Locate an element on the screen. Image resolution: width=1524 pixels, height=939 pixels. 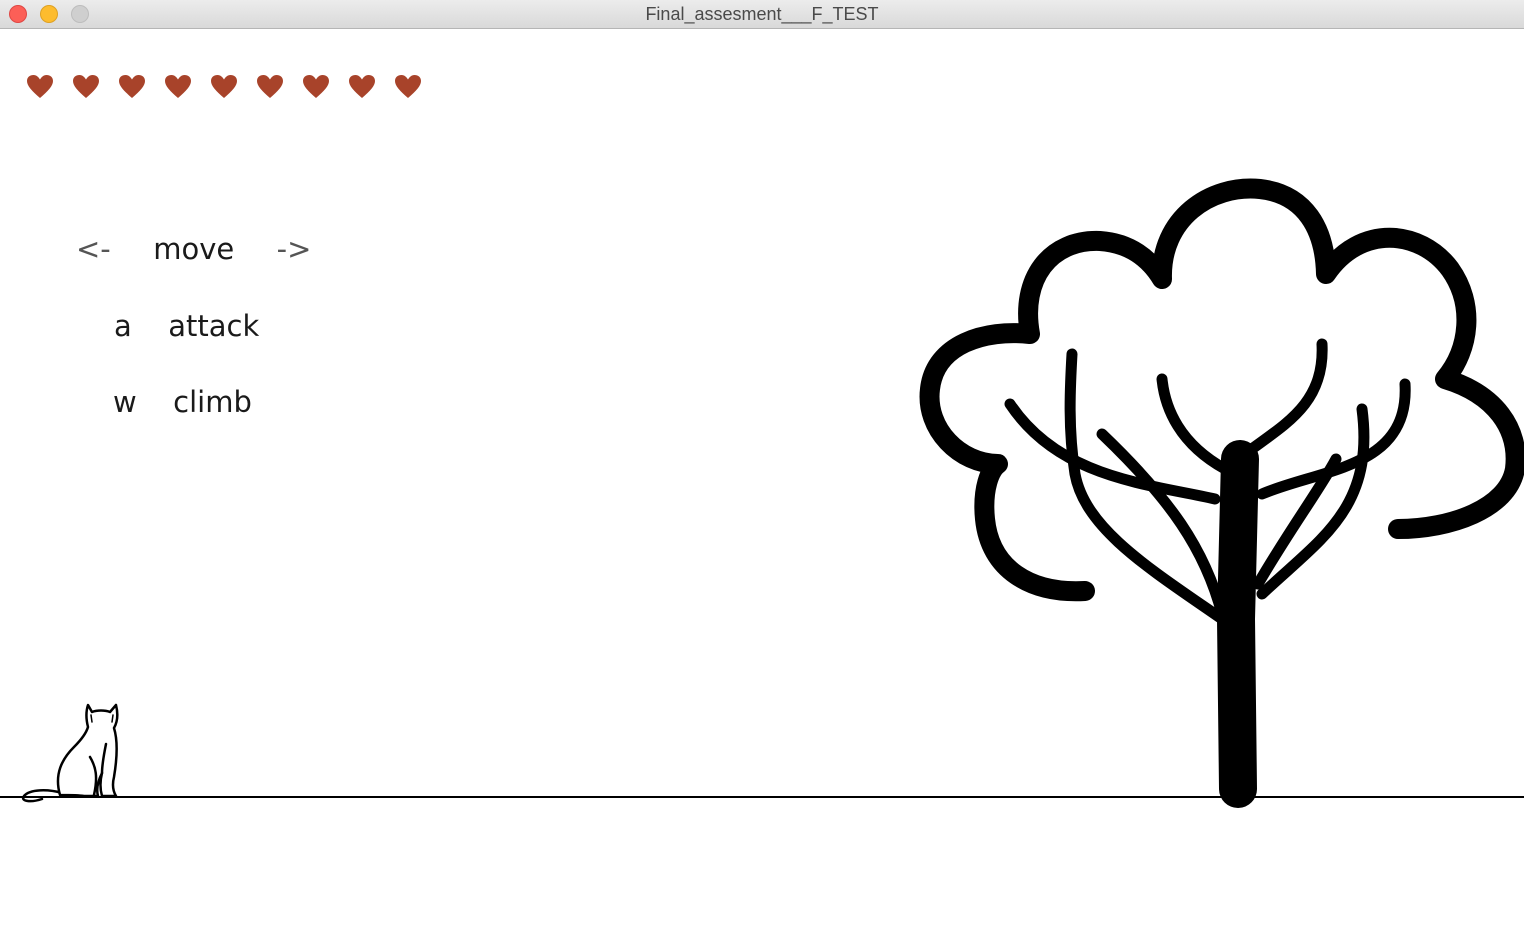
window-title: Final_assesment___F_TEST is located at coordinates (762, 14).